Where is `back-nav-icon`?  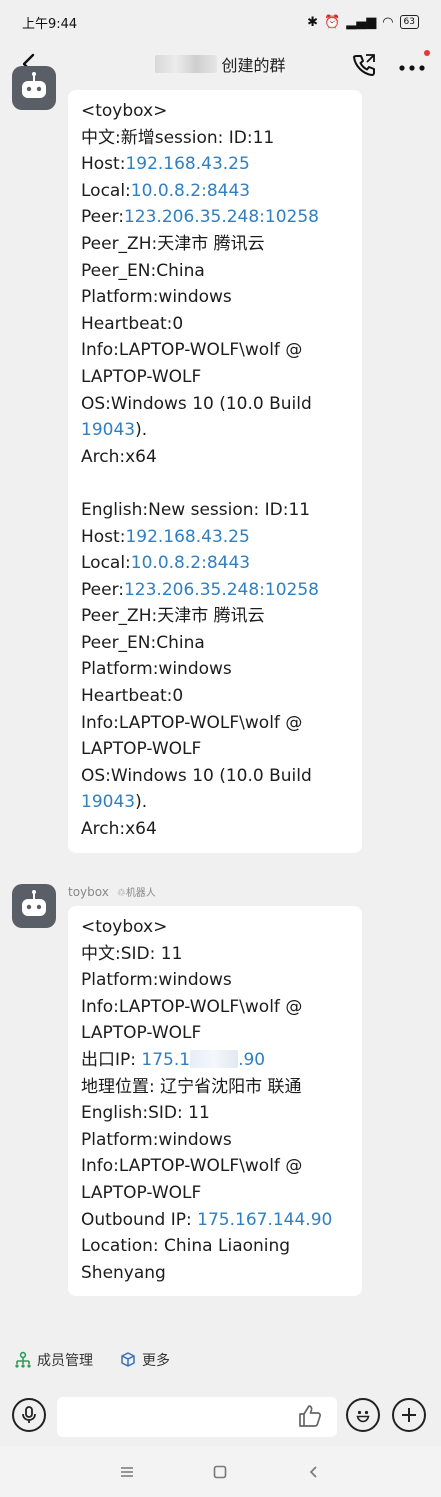 back-nav-icon is located at coordinates (314, 1472).